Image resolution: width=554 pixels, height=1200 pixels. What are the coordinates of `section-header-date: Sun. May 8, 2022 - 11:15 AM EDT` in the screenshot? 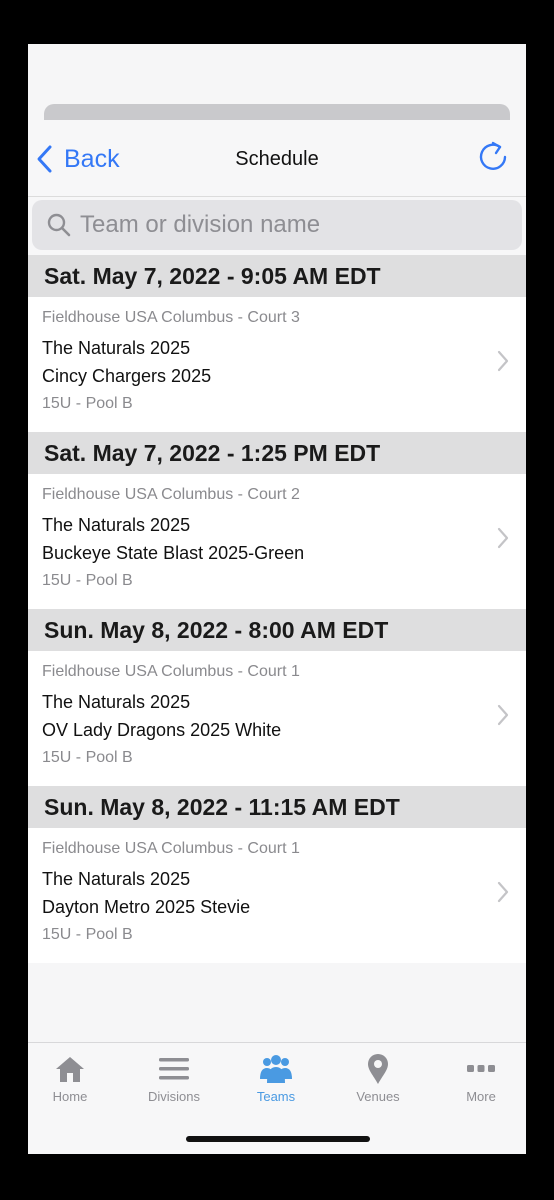 It's located at (277, 807).